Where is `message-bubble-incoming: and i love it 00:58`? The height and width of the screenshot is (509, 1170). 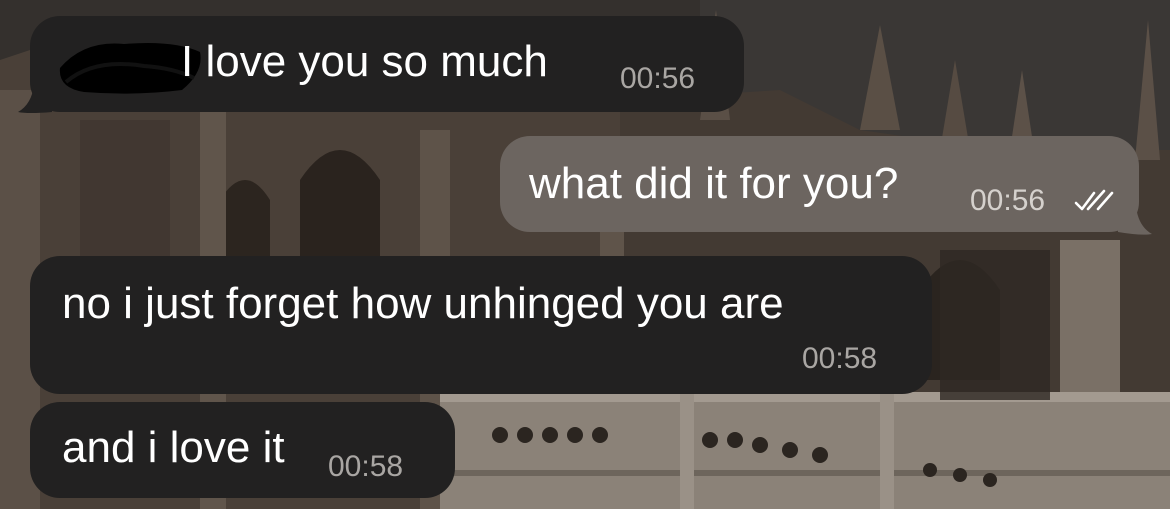
message-bubble-incoming: and i love it 00:58 is located at coordinates (242, 450).